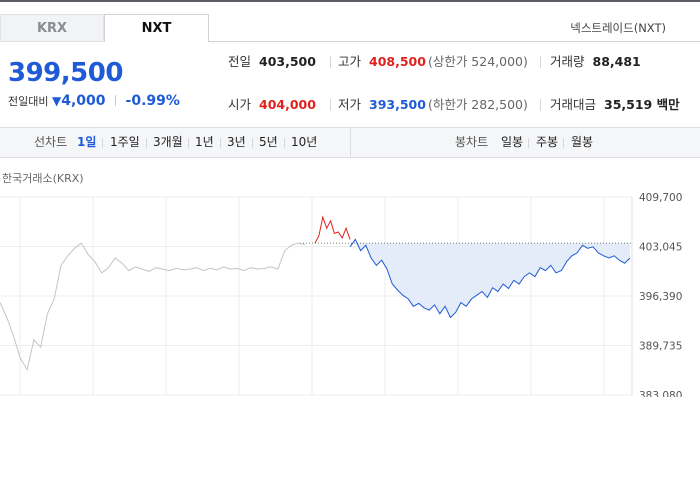 Image resolution: width=700 pixels, height=490 pixels. What do you see at coordinates (350, 1) in the screenshot?
I see `top-border` at bounding box center [350, 1].